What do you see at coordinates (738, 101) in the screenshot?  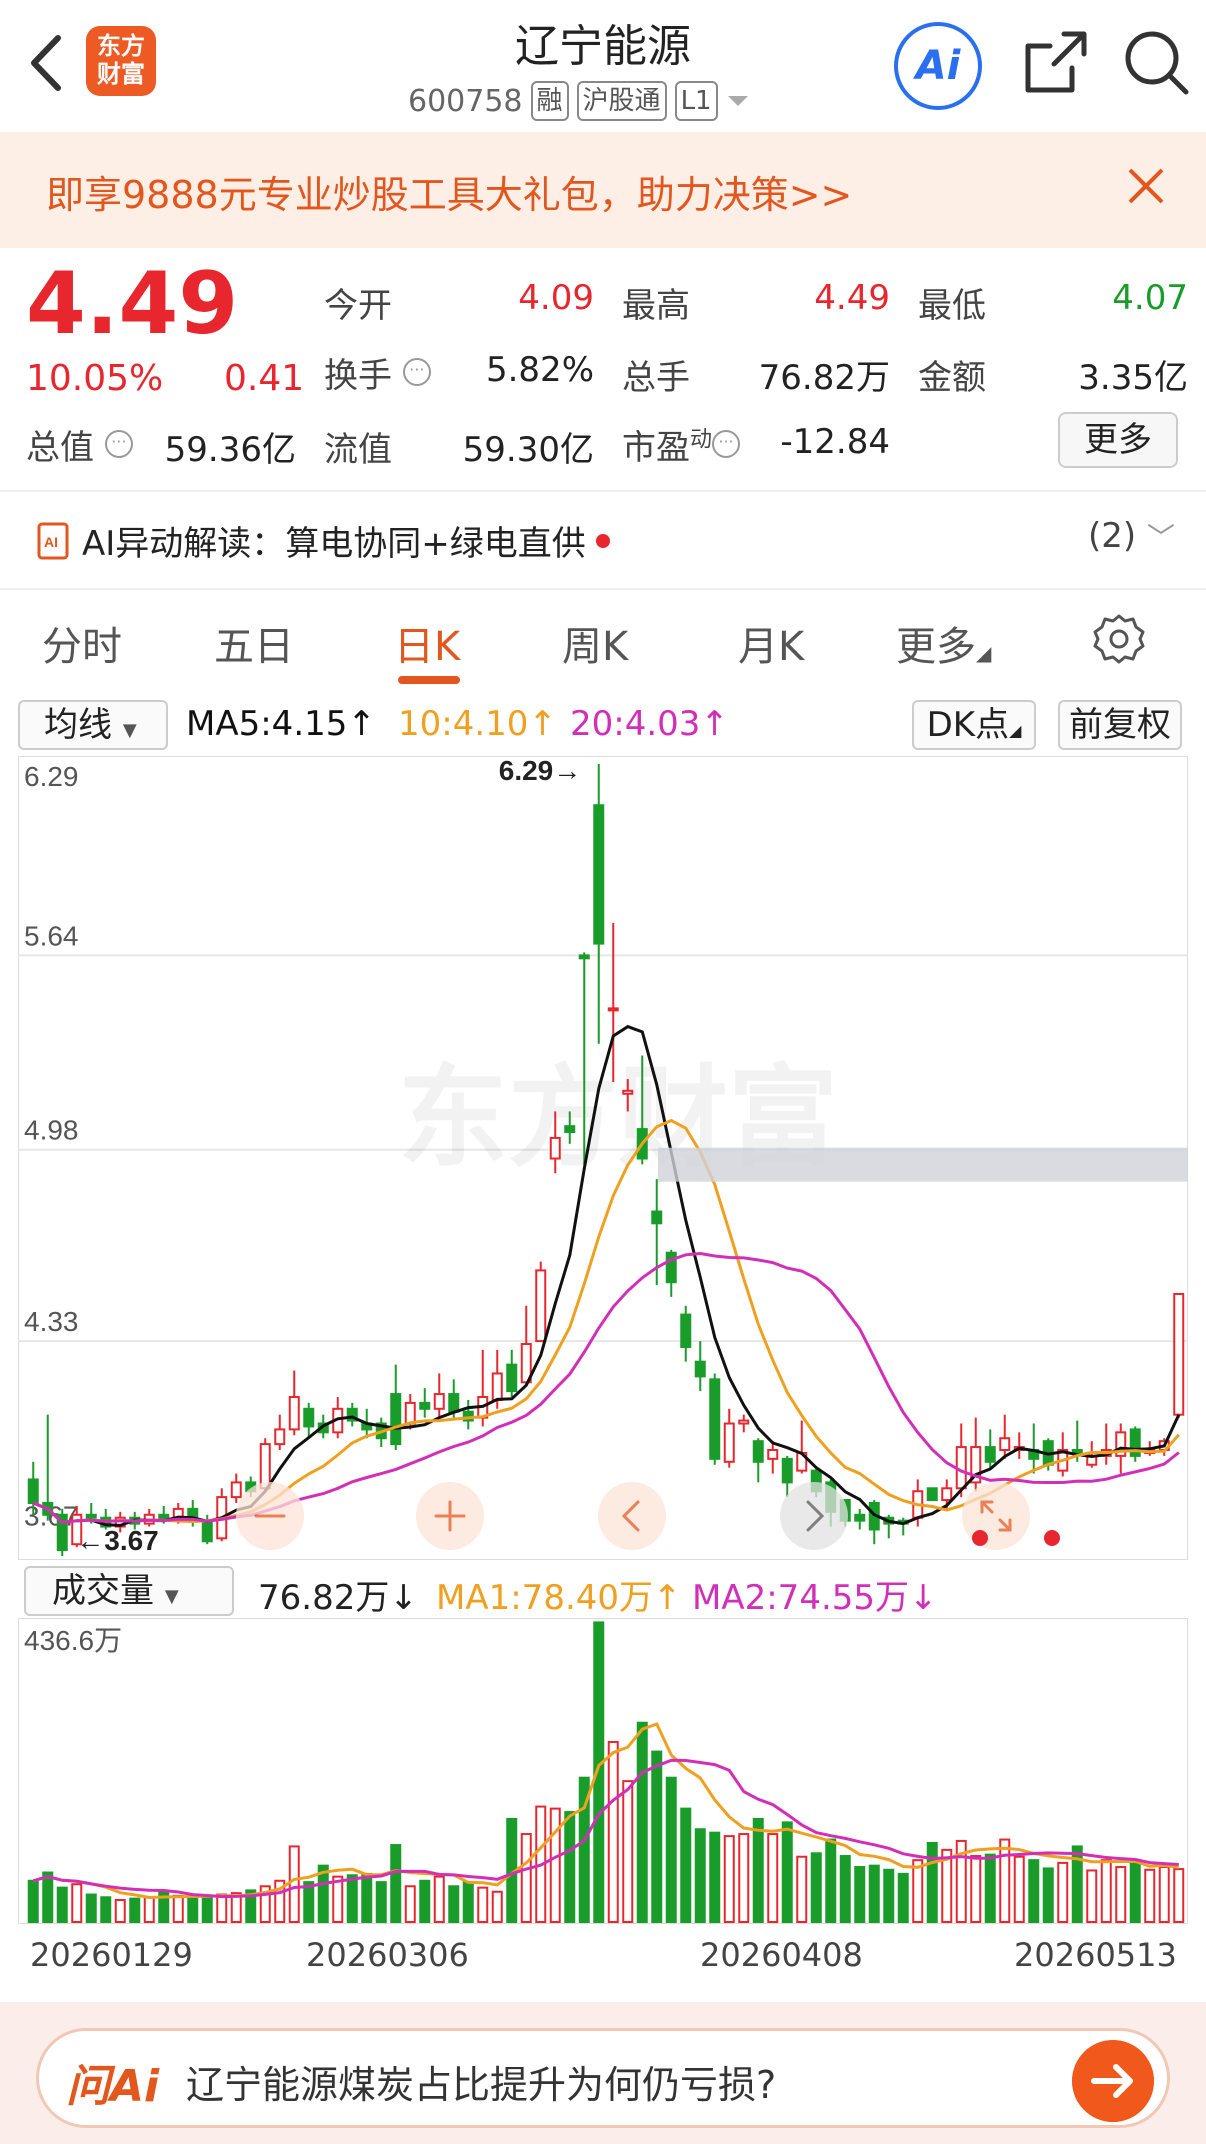 I see `dropdown-caret-icon` at bounding box center [738, 101].